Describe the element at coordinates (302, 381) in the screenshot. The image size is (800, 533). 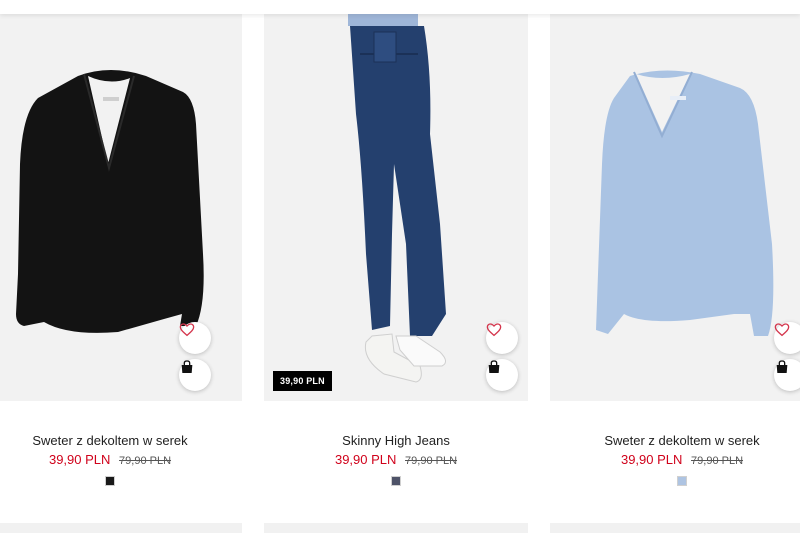
I see `price-badge: 39,90 PLN` at that location.